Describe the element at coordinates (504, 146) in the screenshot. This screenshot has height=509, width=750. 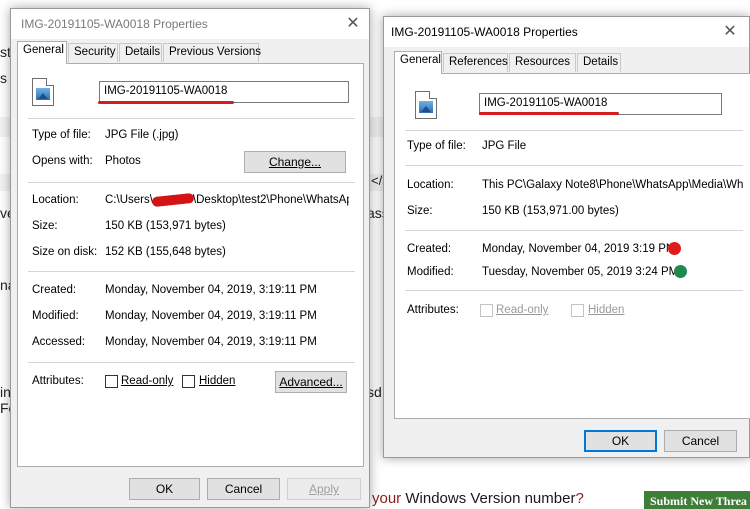
I see `type-of-file-value: JPG File` at that location.